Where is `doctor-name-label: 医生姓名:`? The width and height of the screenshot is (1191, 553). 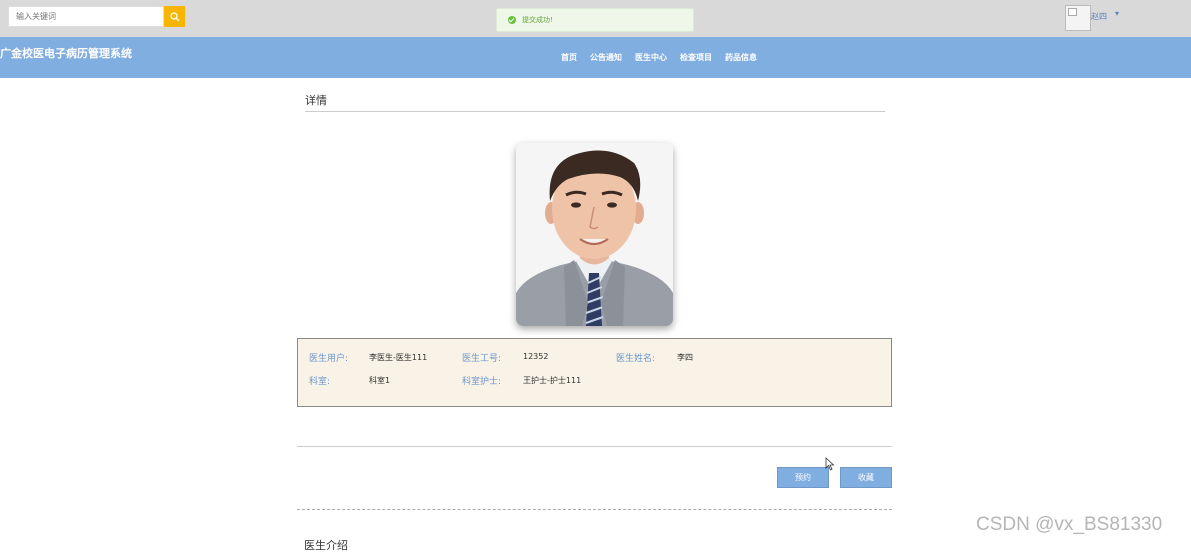 doctor-name-label: 医生姓名: is located at coordinates (636, 359).